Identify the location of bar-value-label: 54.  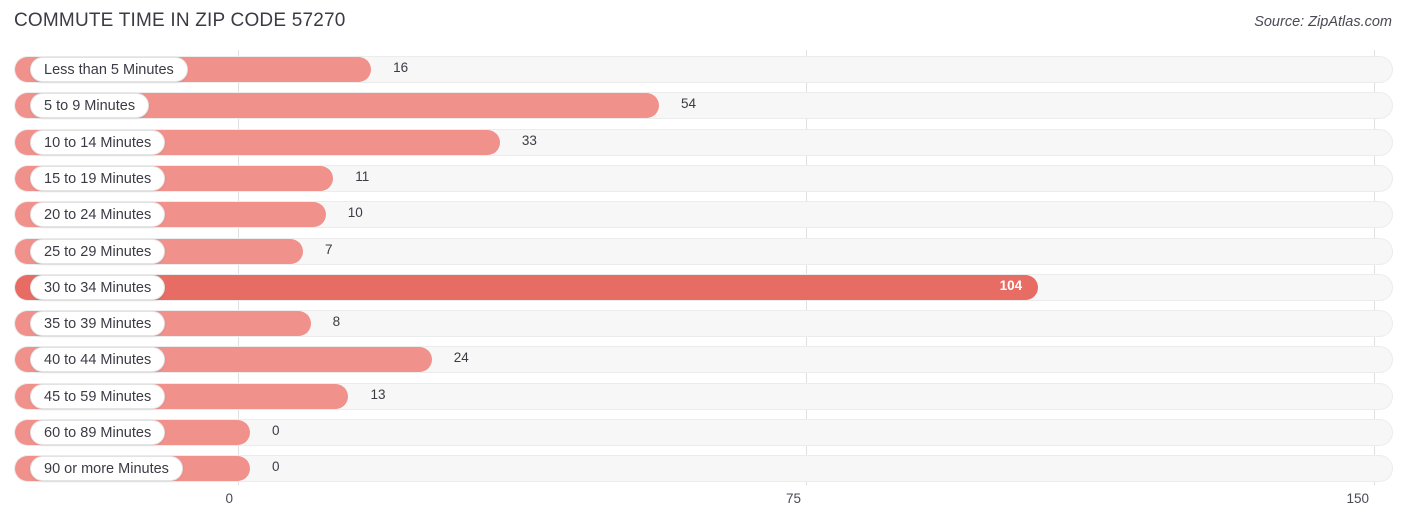
(688, 104).